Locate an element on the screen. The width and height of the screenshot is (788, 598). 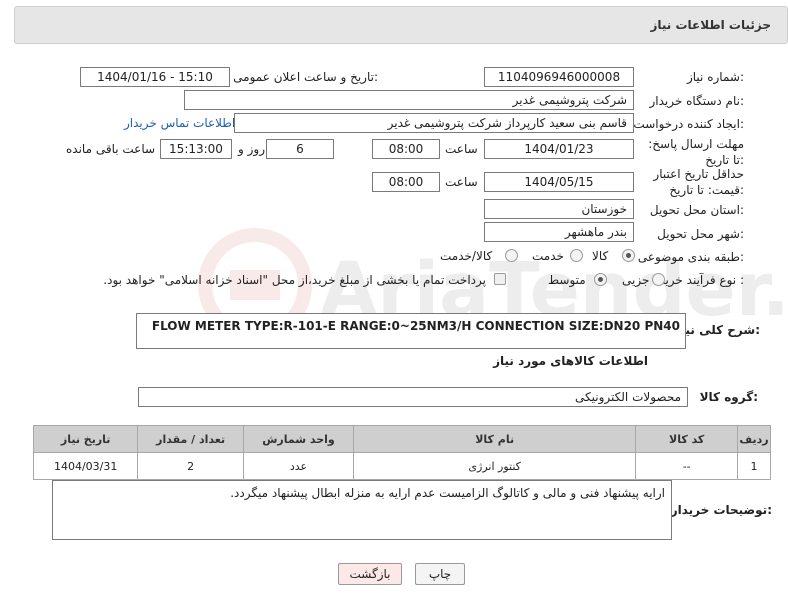
creator-label: ایجاد کننده درخواست: is located at coordinates (688, 124).